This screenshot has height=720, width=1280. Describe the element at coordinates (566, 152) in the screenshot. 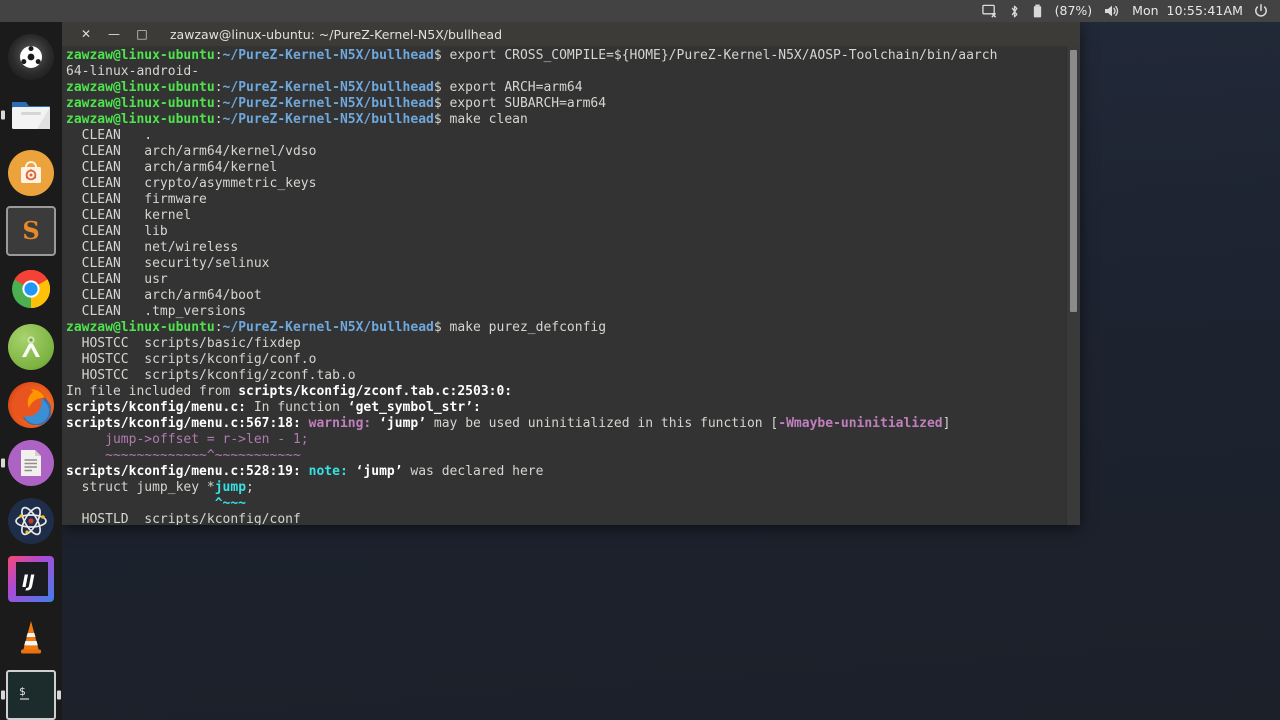

I see `terminal-line: CLEAN arch/arm64/kernel/vdso` at that location.